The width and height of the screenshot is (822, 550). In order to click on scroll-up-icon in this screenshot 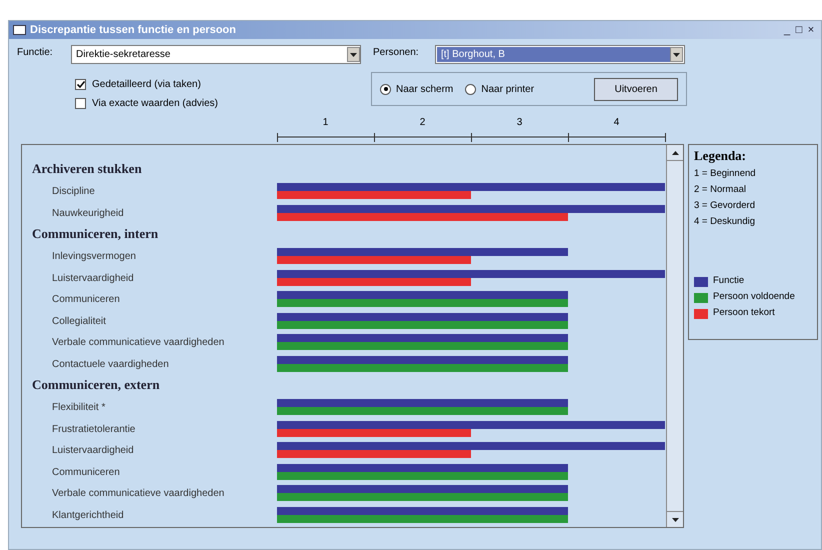, I will do `click(675, 152)`.